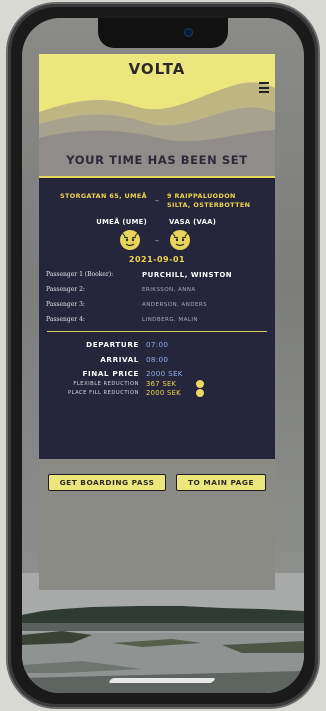 The image size is (326, 711). I want to click on arrival-time: 08:00, so click(157, 359).